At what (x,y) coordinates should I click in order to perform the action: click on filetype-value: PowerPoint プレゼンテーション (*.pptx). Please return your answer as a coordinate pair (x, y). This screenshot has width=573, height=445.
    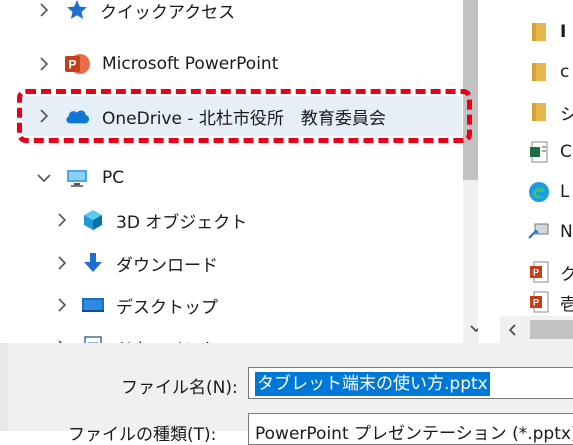
    Looking at the image, I should click on (414, 434).